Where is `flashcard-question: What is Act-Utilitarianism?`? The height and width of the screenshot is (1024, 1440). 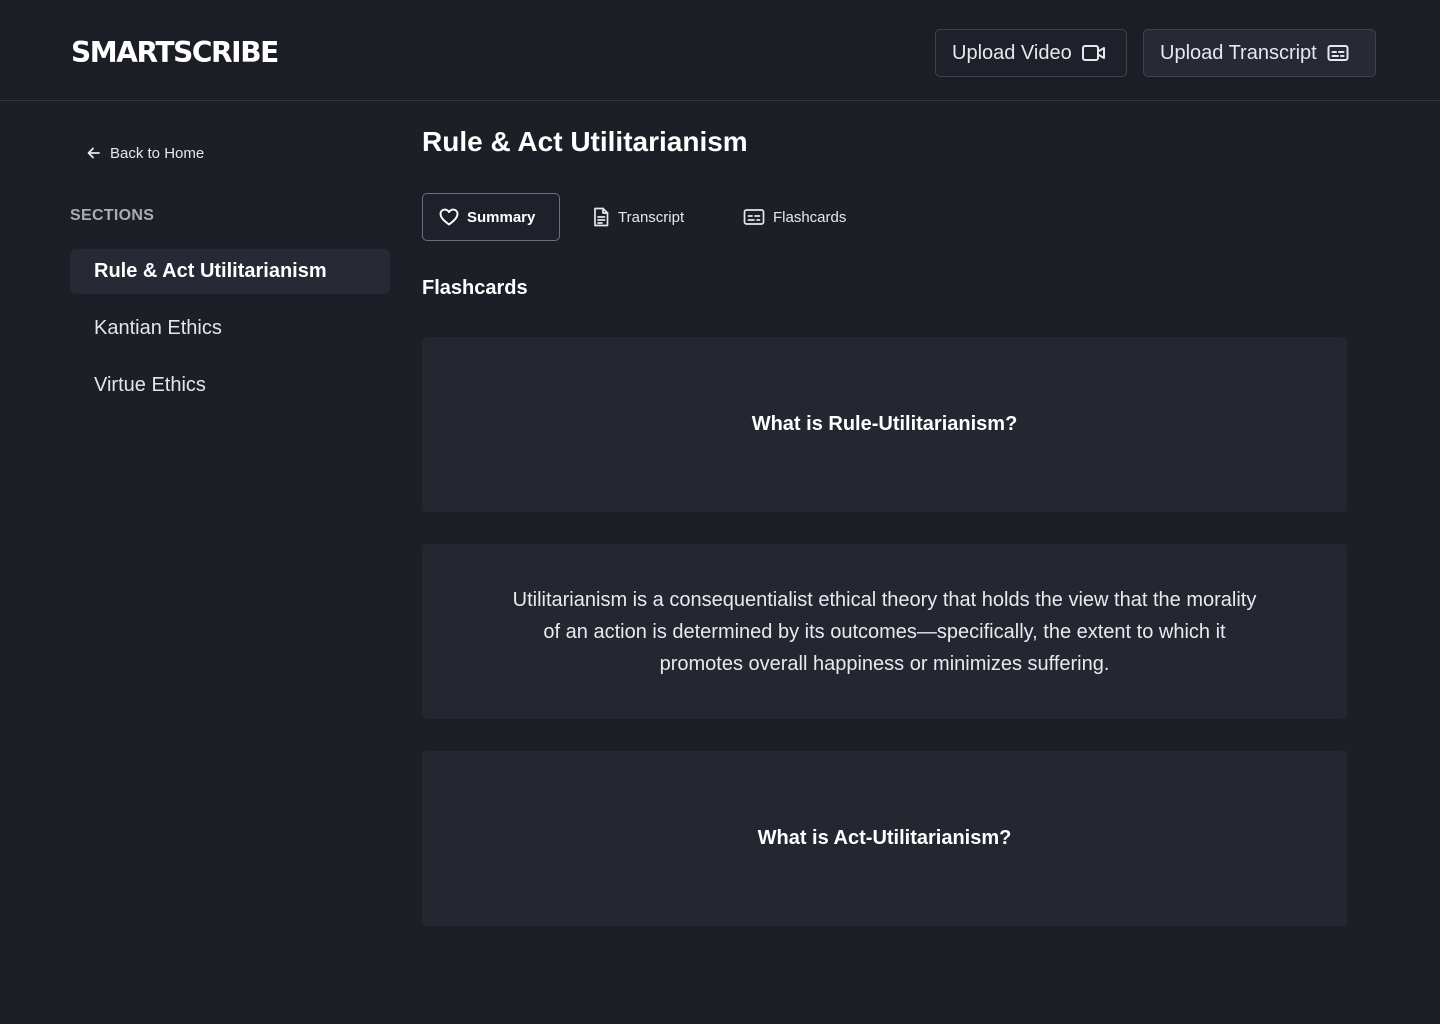
flashcard-question: What is Act-Utilitarianism? is located at coordinates (884, 838).